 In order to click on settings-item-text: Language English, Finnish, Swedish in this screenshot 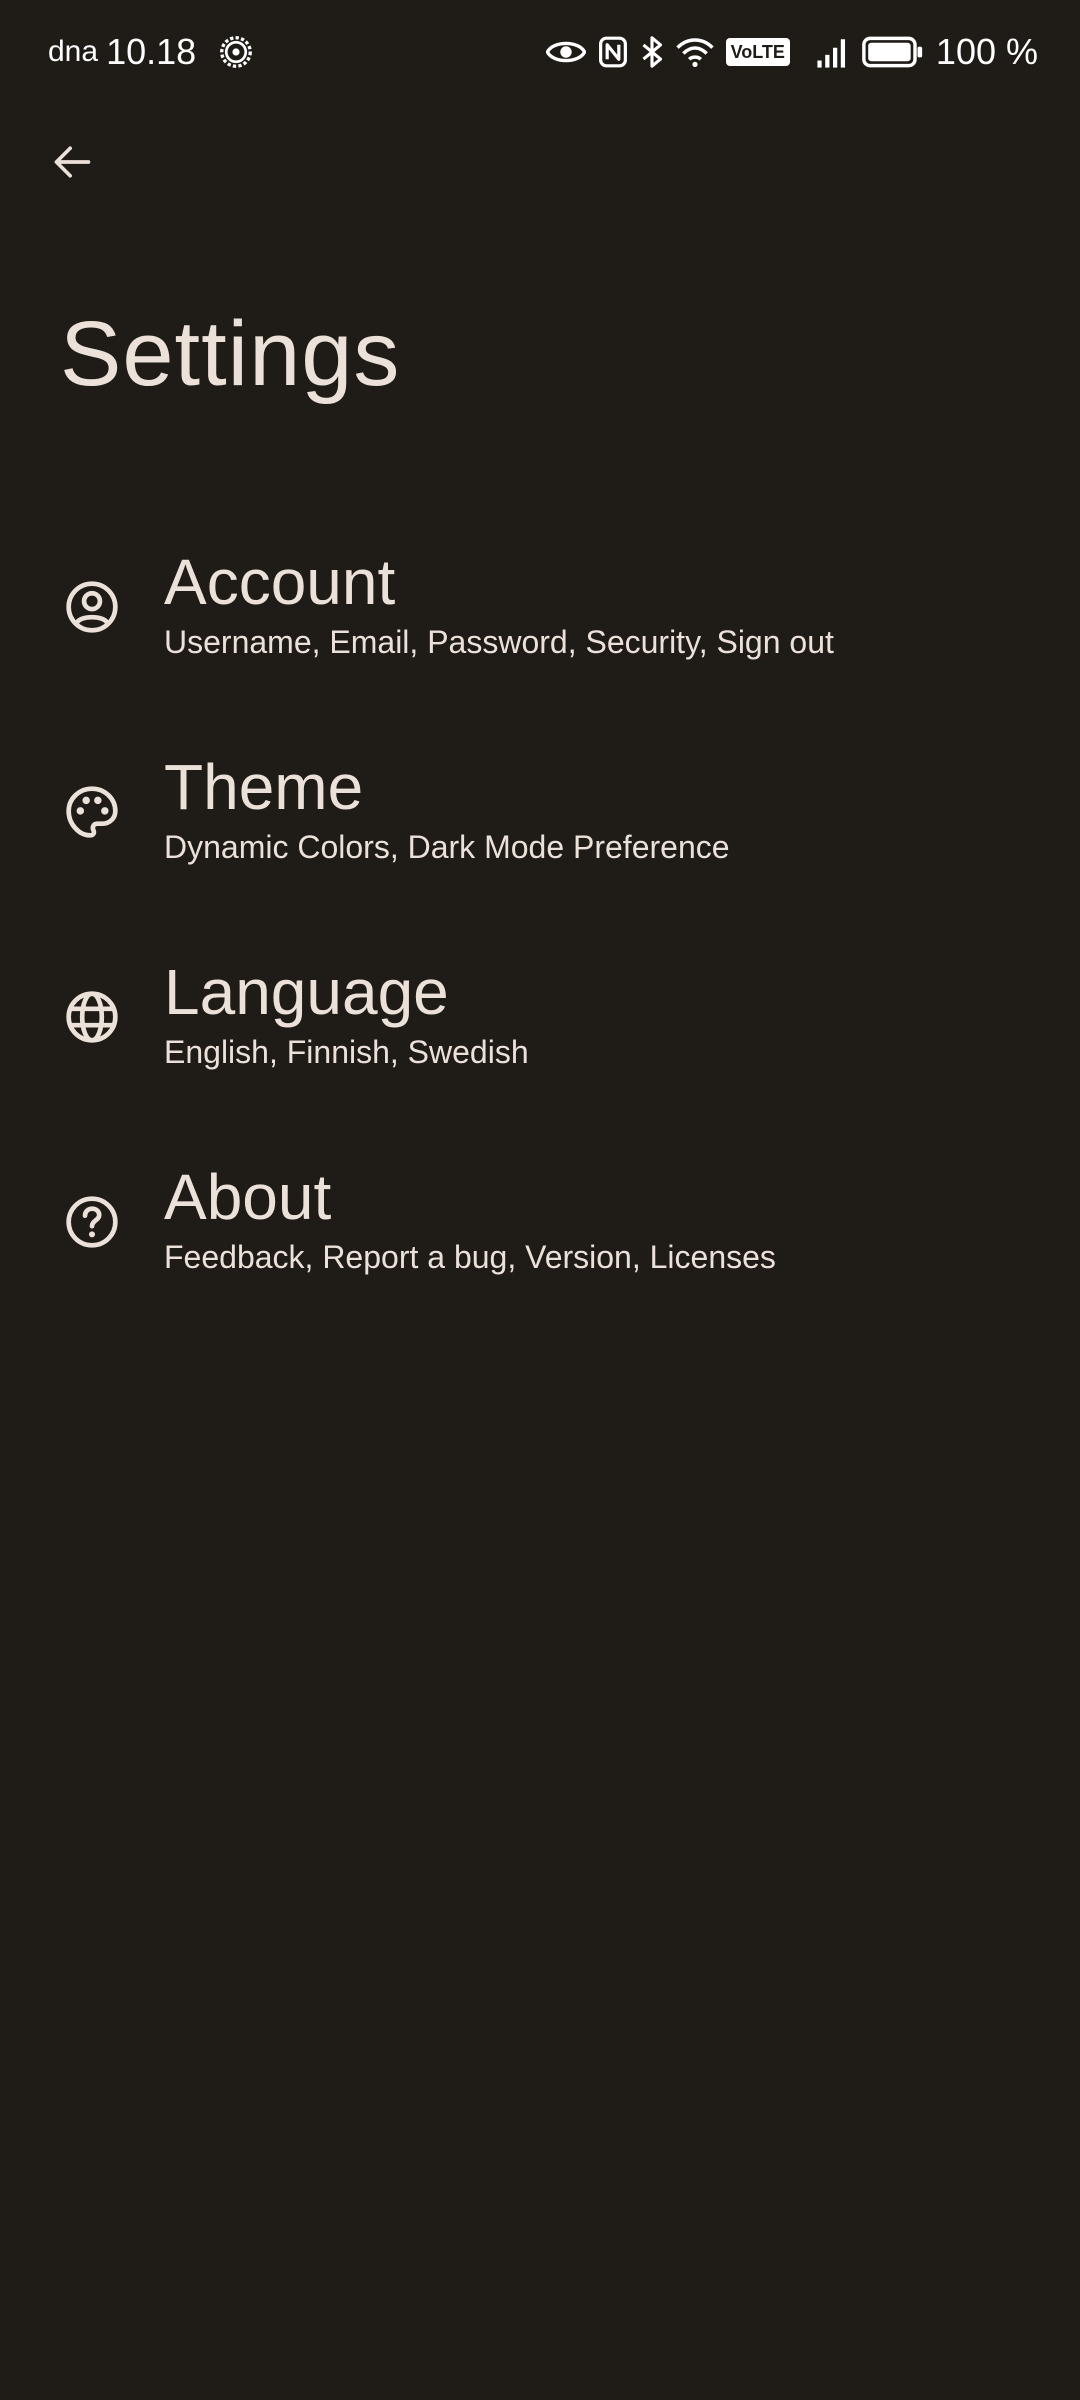, I will do `click(346, 1015)`.